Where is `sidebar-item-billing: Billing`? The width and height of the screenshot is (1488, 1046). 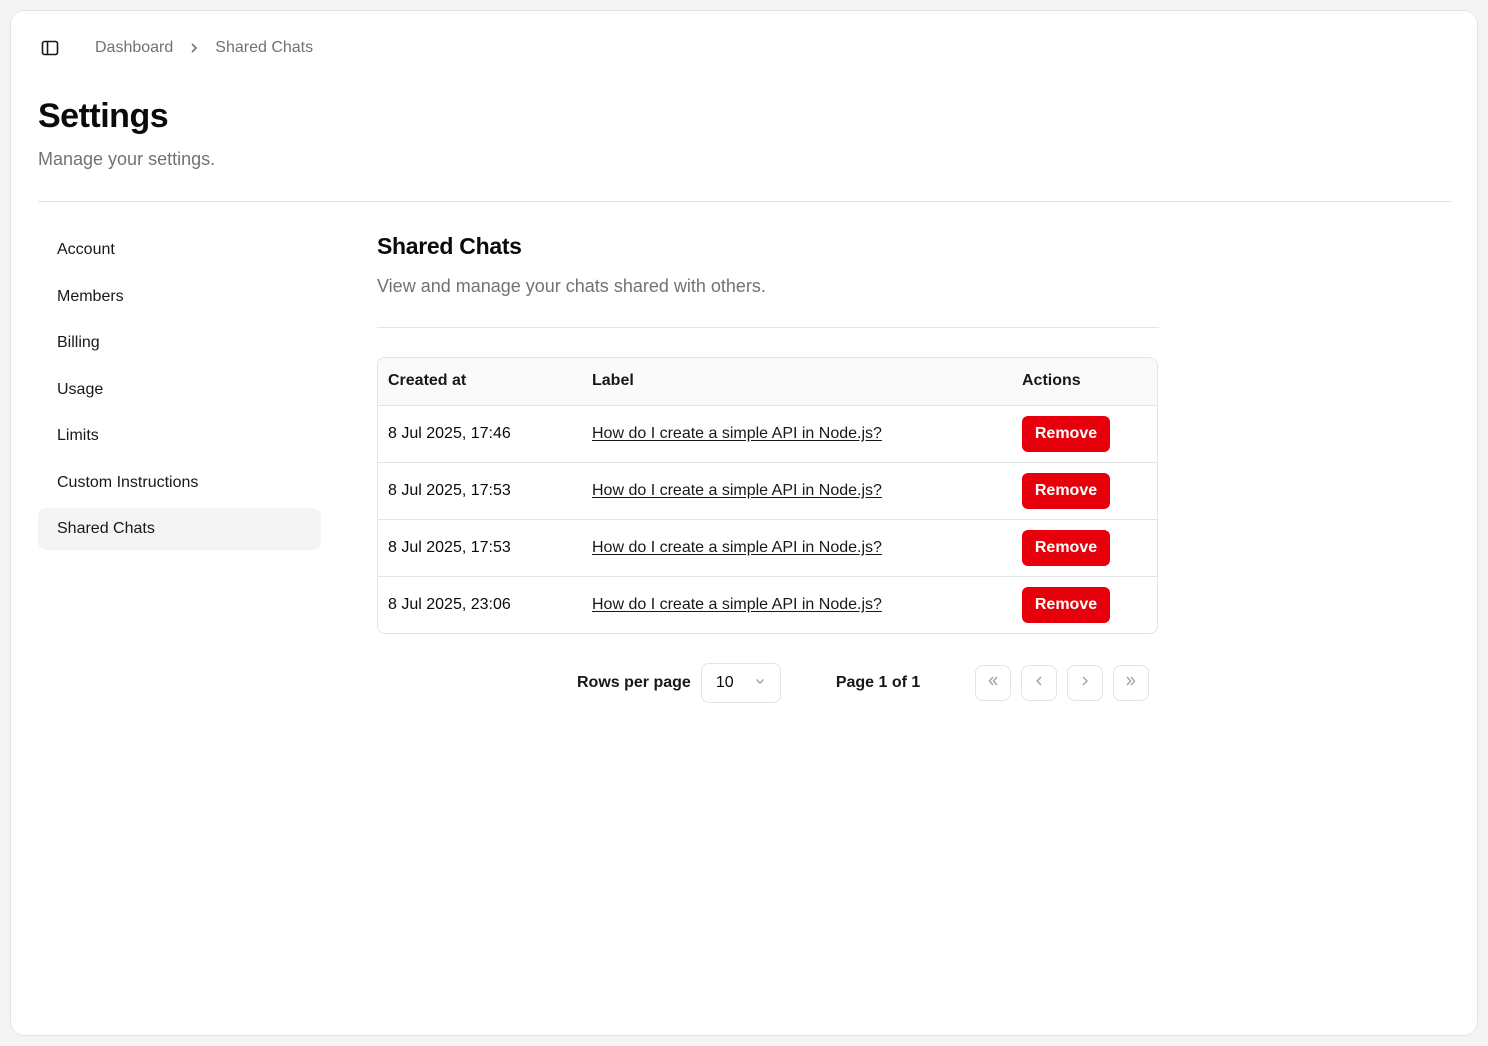 sidebar-item-billing: Billing is located at coordinates (179, 343).